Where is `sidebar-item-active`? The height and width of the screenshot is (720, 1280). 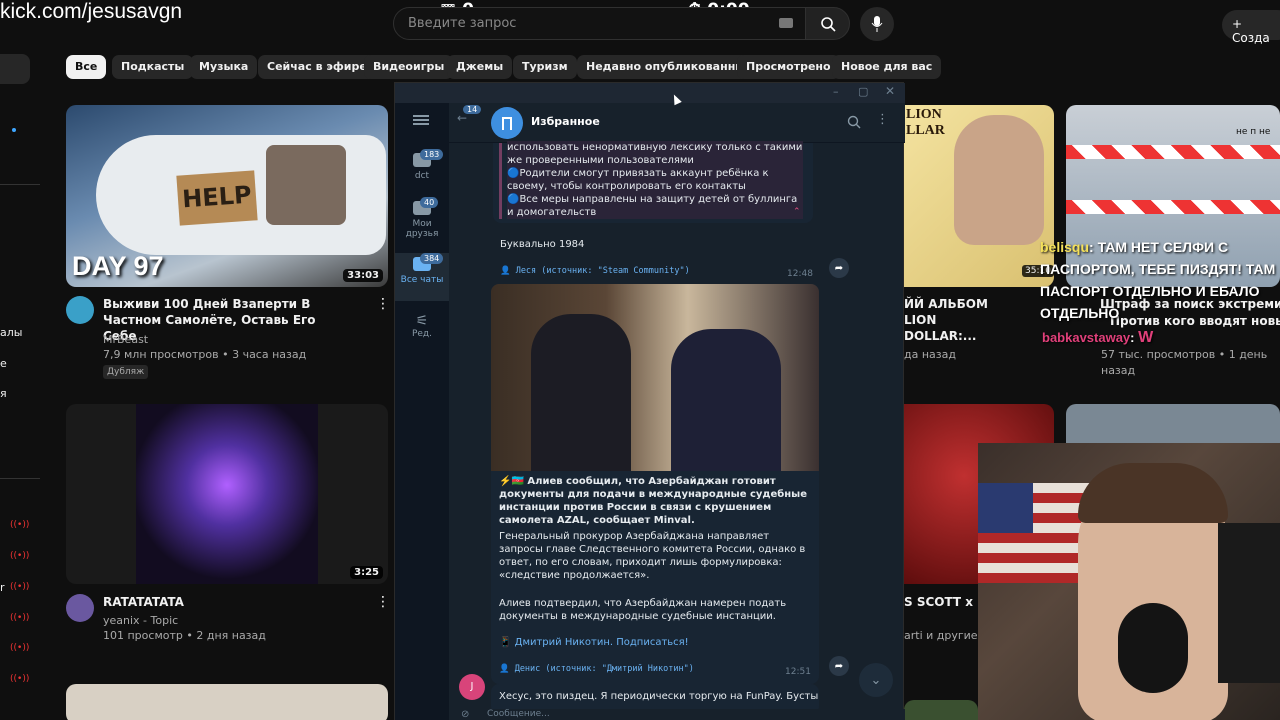 sidebar-item-active is located at coordinates (15, 69).